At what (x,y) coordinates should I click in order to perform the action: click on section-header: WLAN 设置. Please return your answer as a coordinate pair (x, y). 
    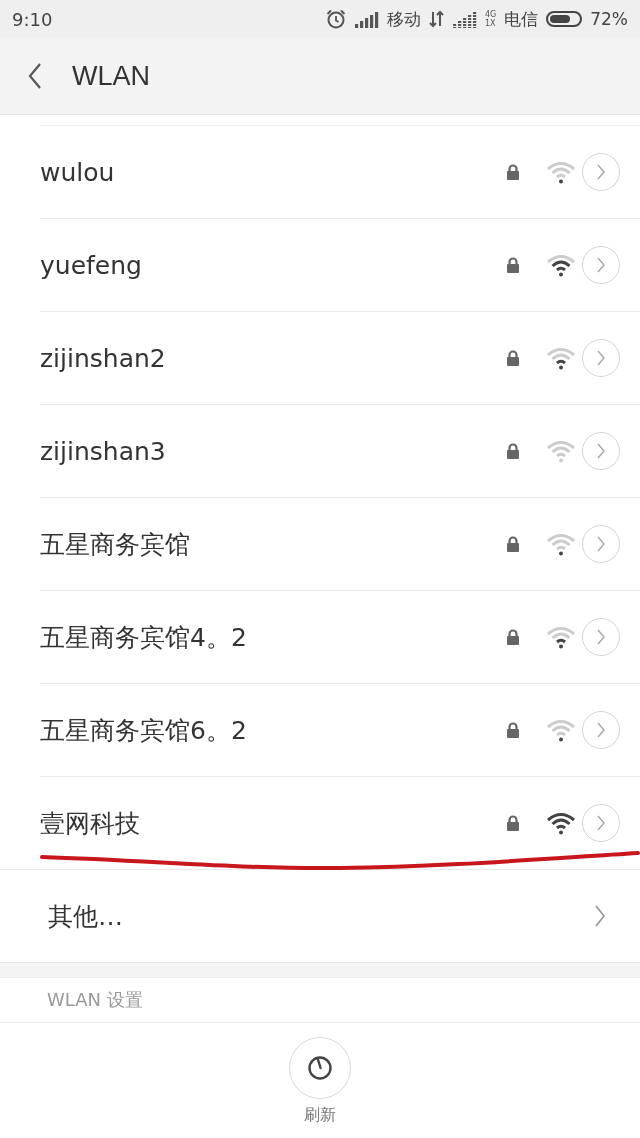
    Looking at the image, I should click on (95, 1000).